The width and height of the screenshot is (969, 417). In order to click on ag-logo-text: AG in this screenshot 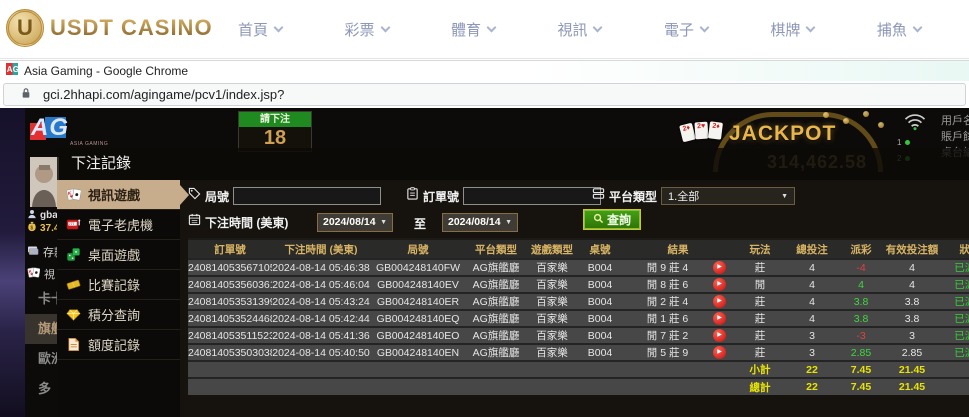, I will do `click(50, 127)`.